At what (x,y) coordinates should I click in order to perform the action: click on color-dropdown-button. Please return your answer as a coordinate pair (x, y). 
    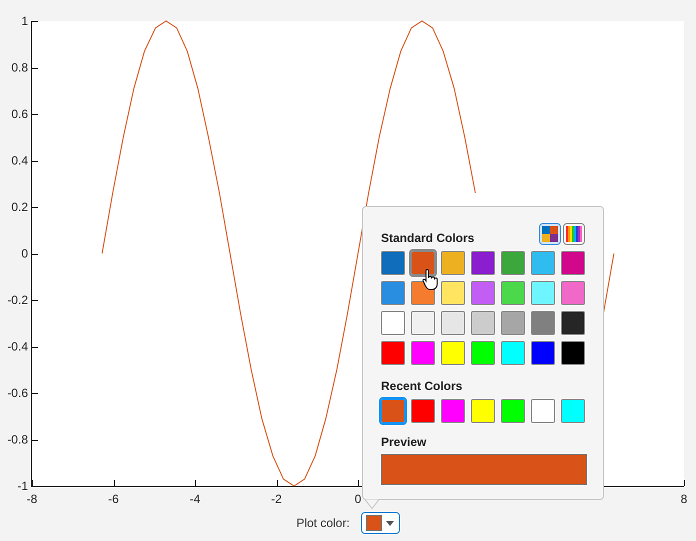
    Looking at the image, I should click on (380, 523).